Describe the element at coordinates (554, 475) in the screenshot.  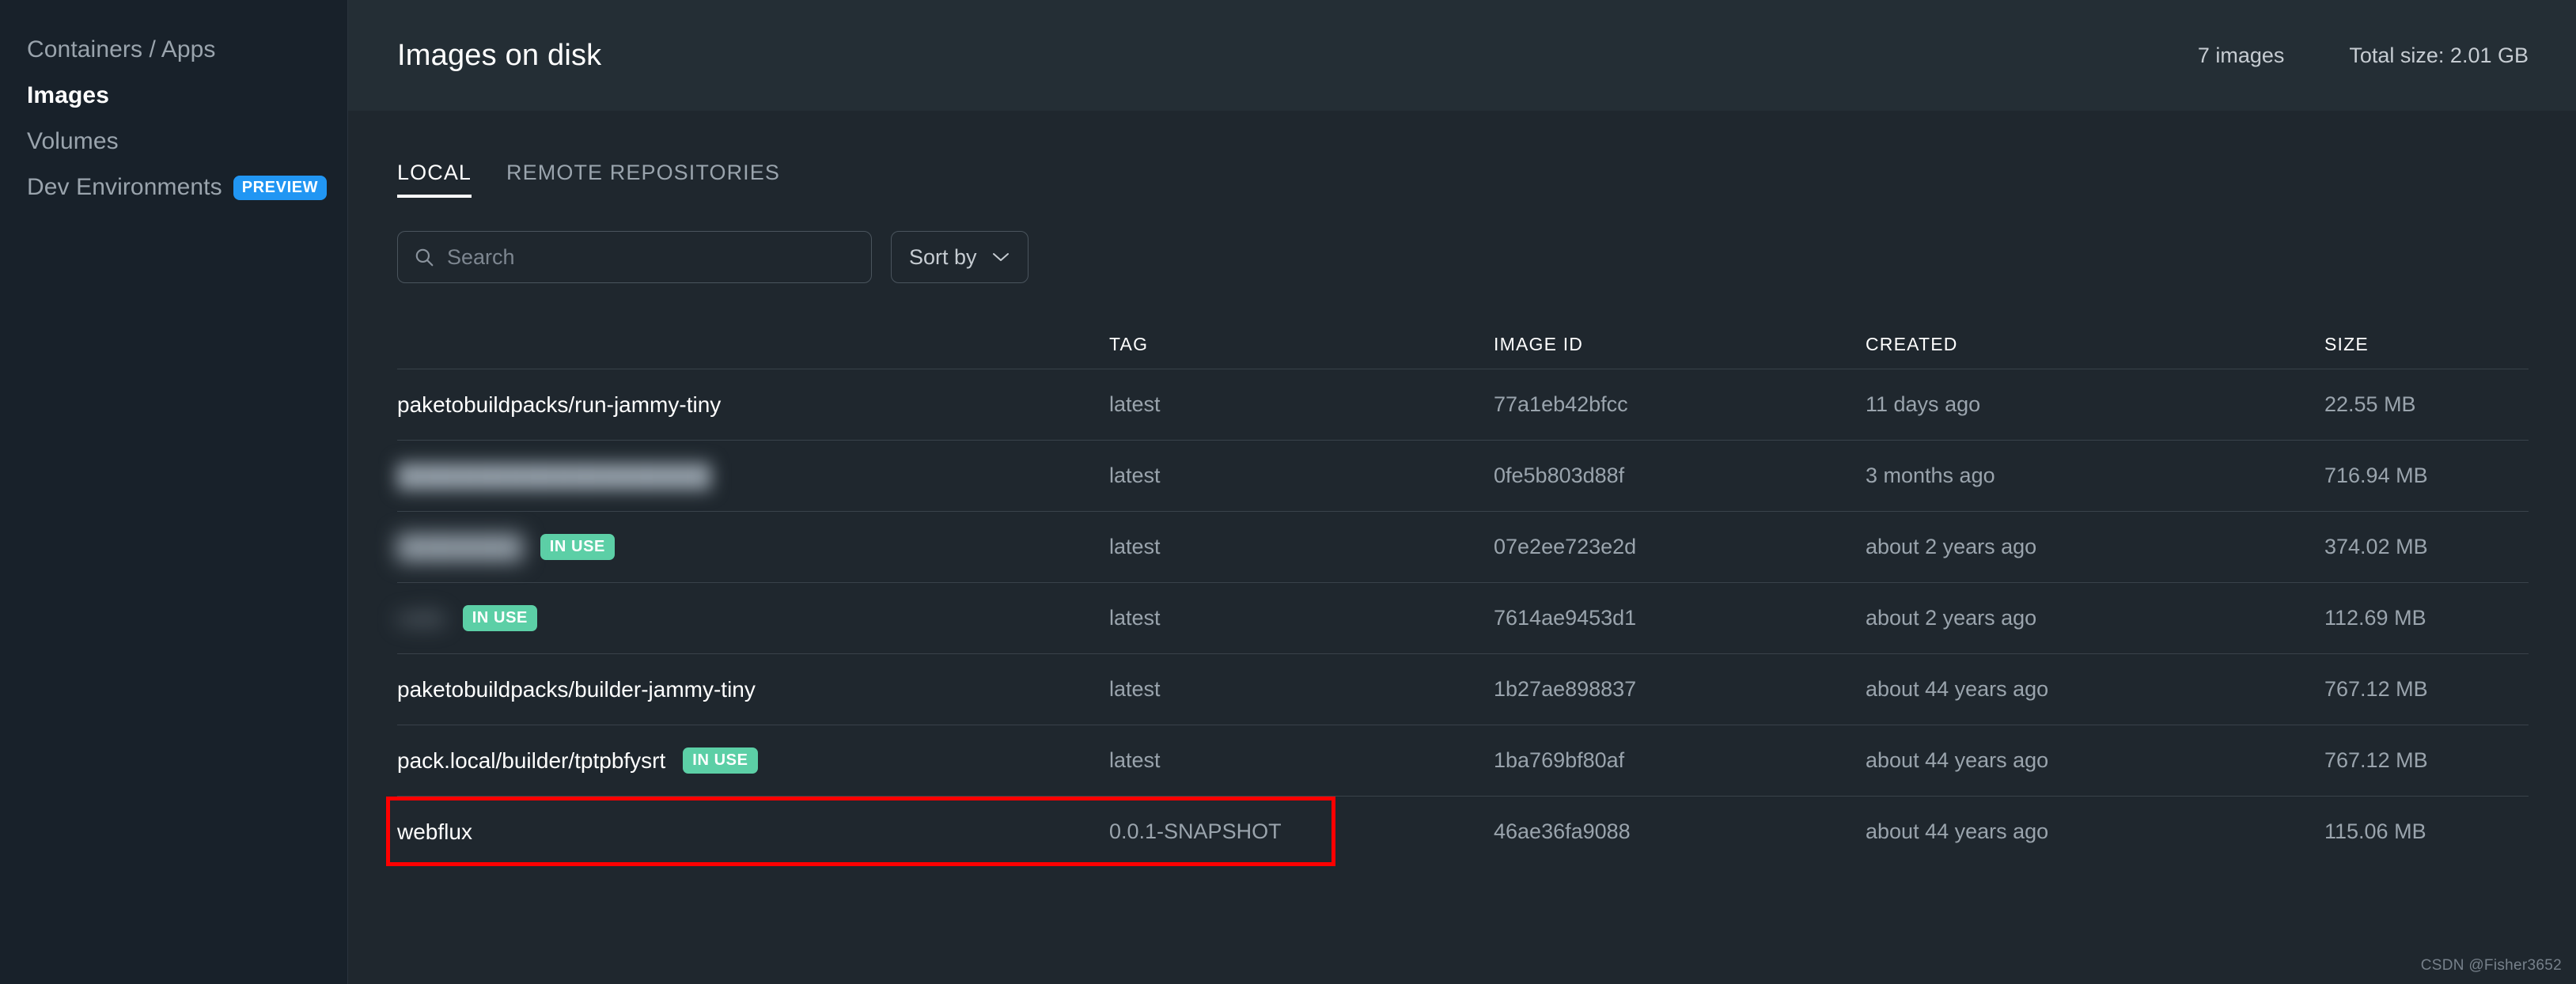
I see `image-name-redacted: ████████████████████` at that location.